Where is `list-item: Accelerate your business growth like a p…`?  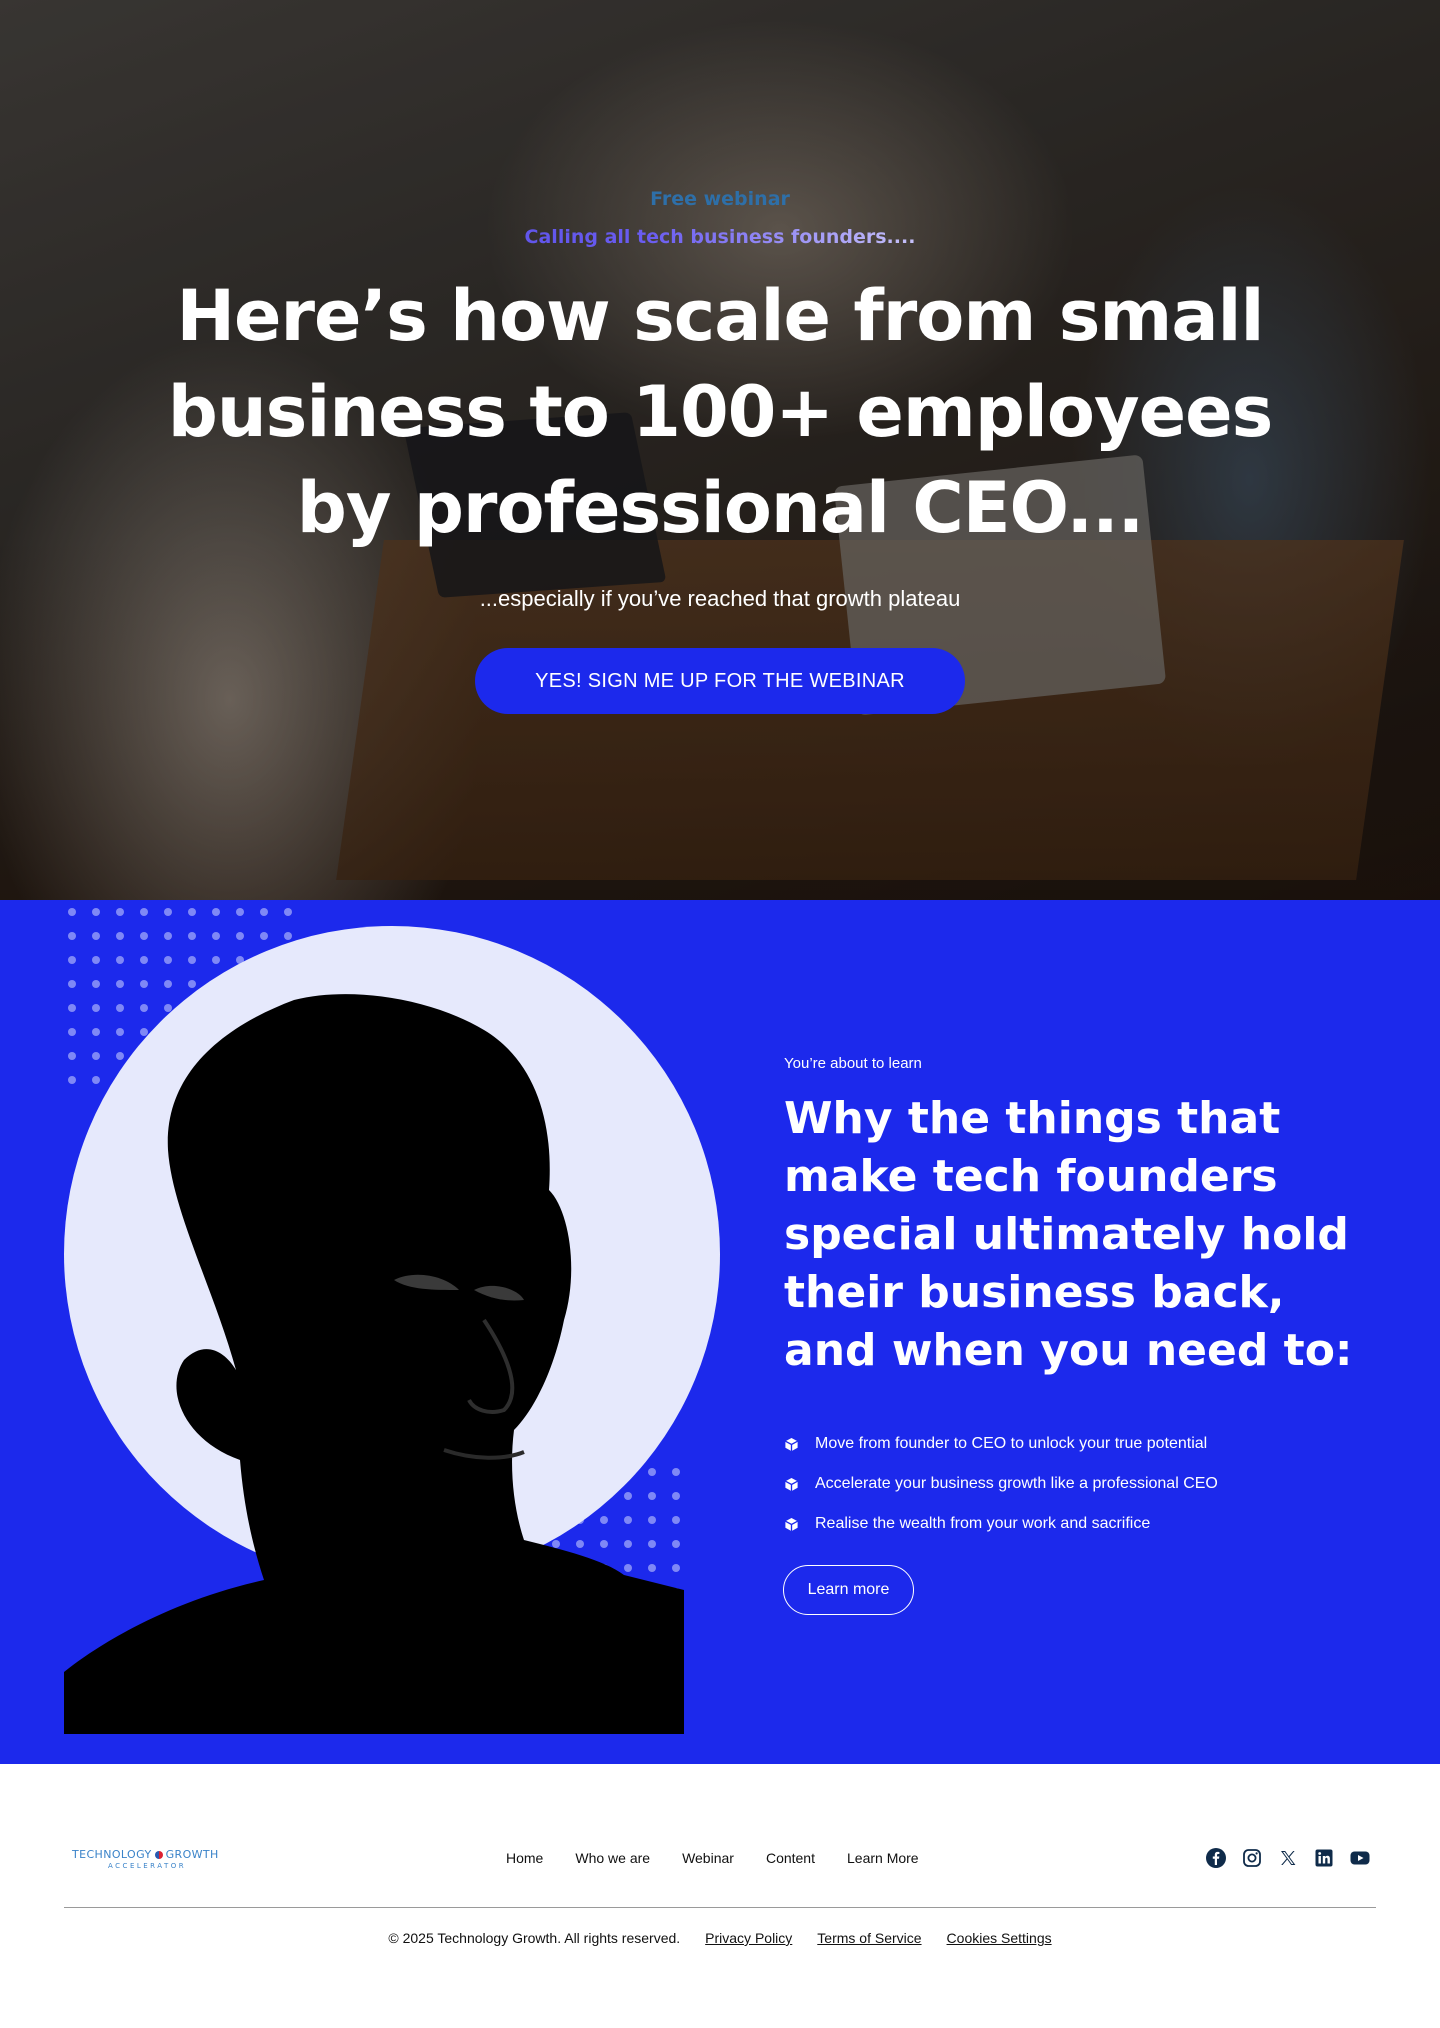 list-item: Accelerate your business growth like a p… is located at coordinates (1001, 1484).